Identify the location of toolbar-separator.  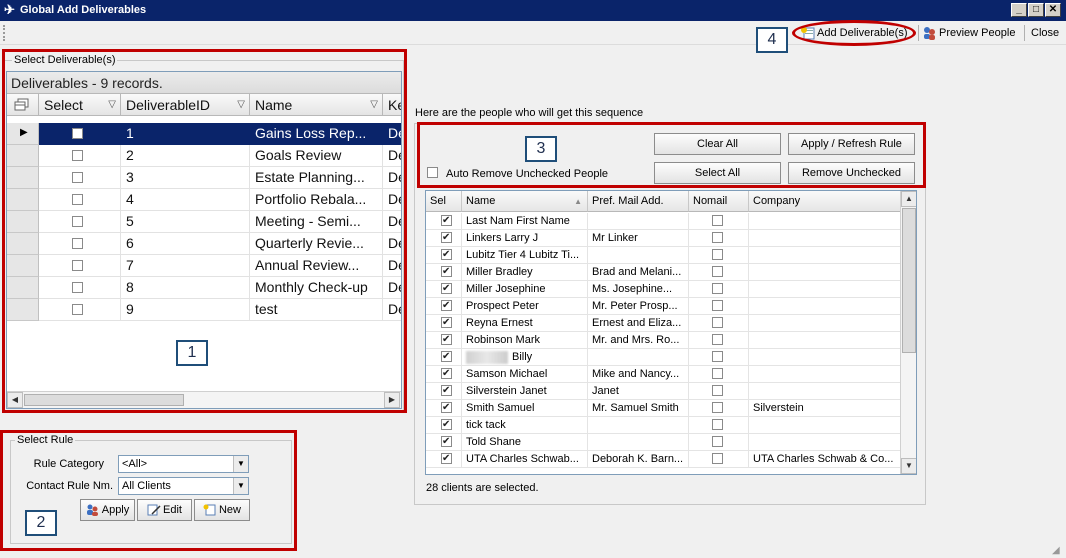
(918, 33).